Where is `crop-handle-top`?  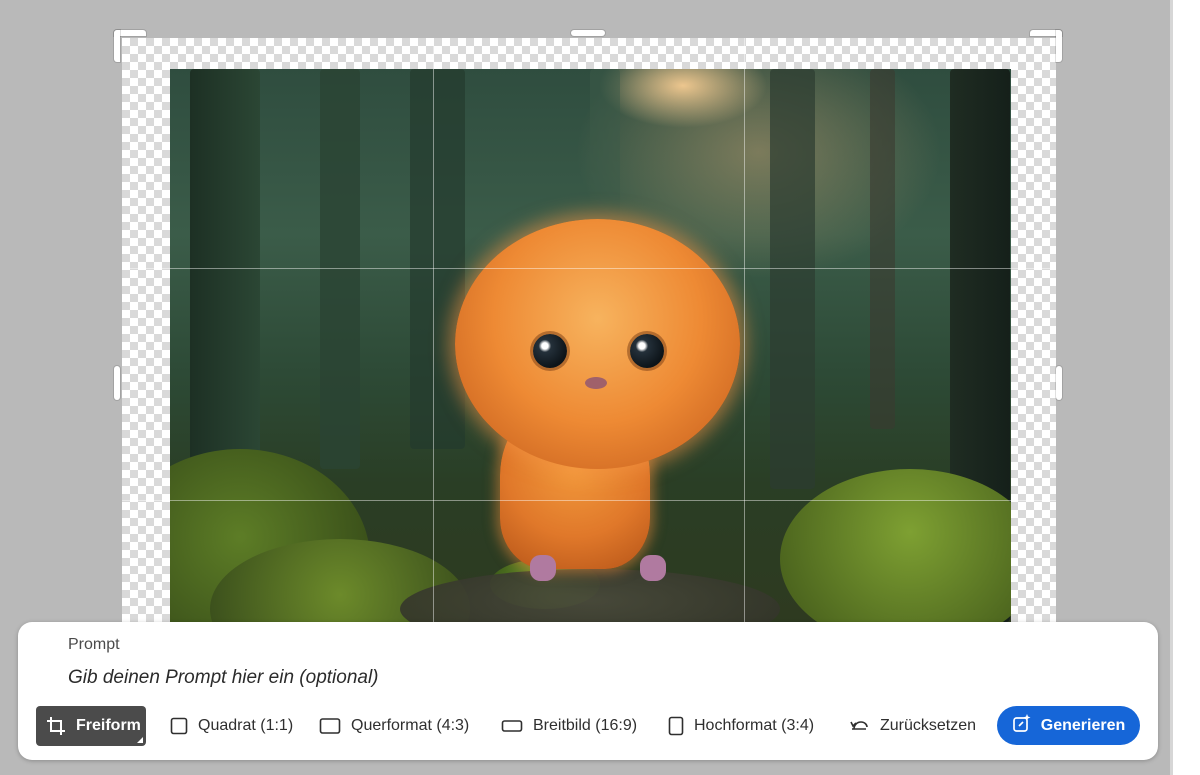
crop-handle-top is located at coordinates (588, 33).